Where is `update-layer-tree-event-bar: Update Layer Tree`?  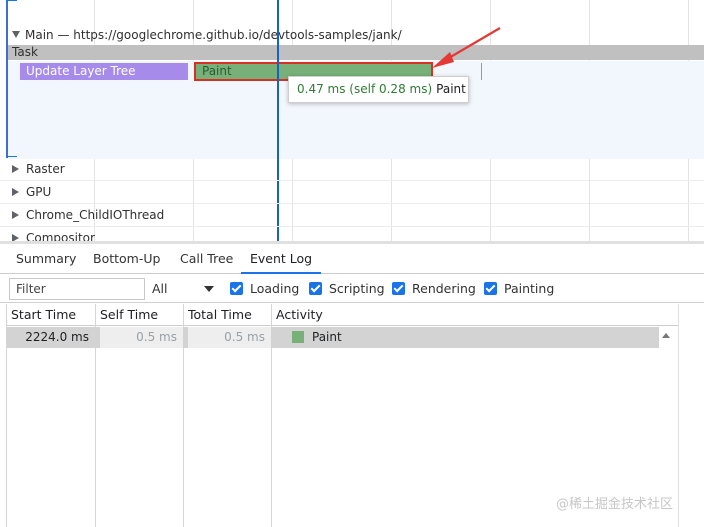 update-layer-tree-event-bar: Update Layer Tree is located at coordinates (104, 71).